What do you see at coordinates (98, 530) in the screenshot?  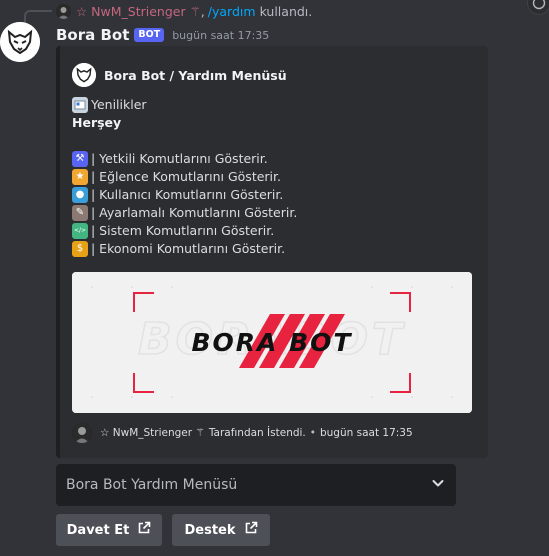 I see `invite-button-label: Davet Et` at bounding box center [98, 530].